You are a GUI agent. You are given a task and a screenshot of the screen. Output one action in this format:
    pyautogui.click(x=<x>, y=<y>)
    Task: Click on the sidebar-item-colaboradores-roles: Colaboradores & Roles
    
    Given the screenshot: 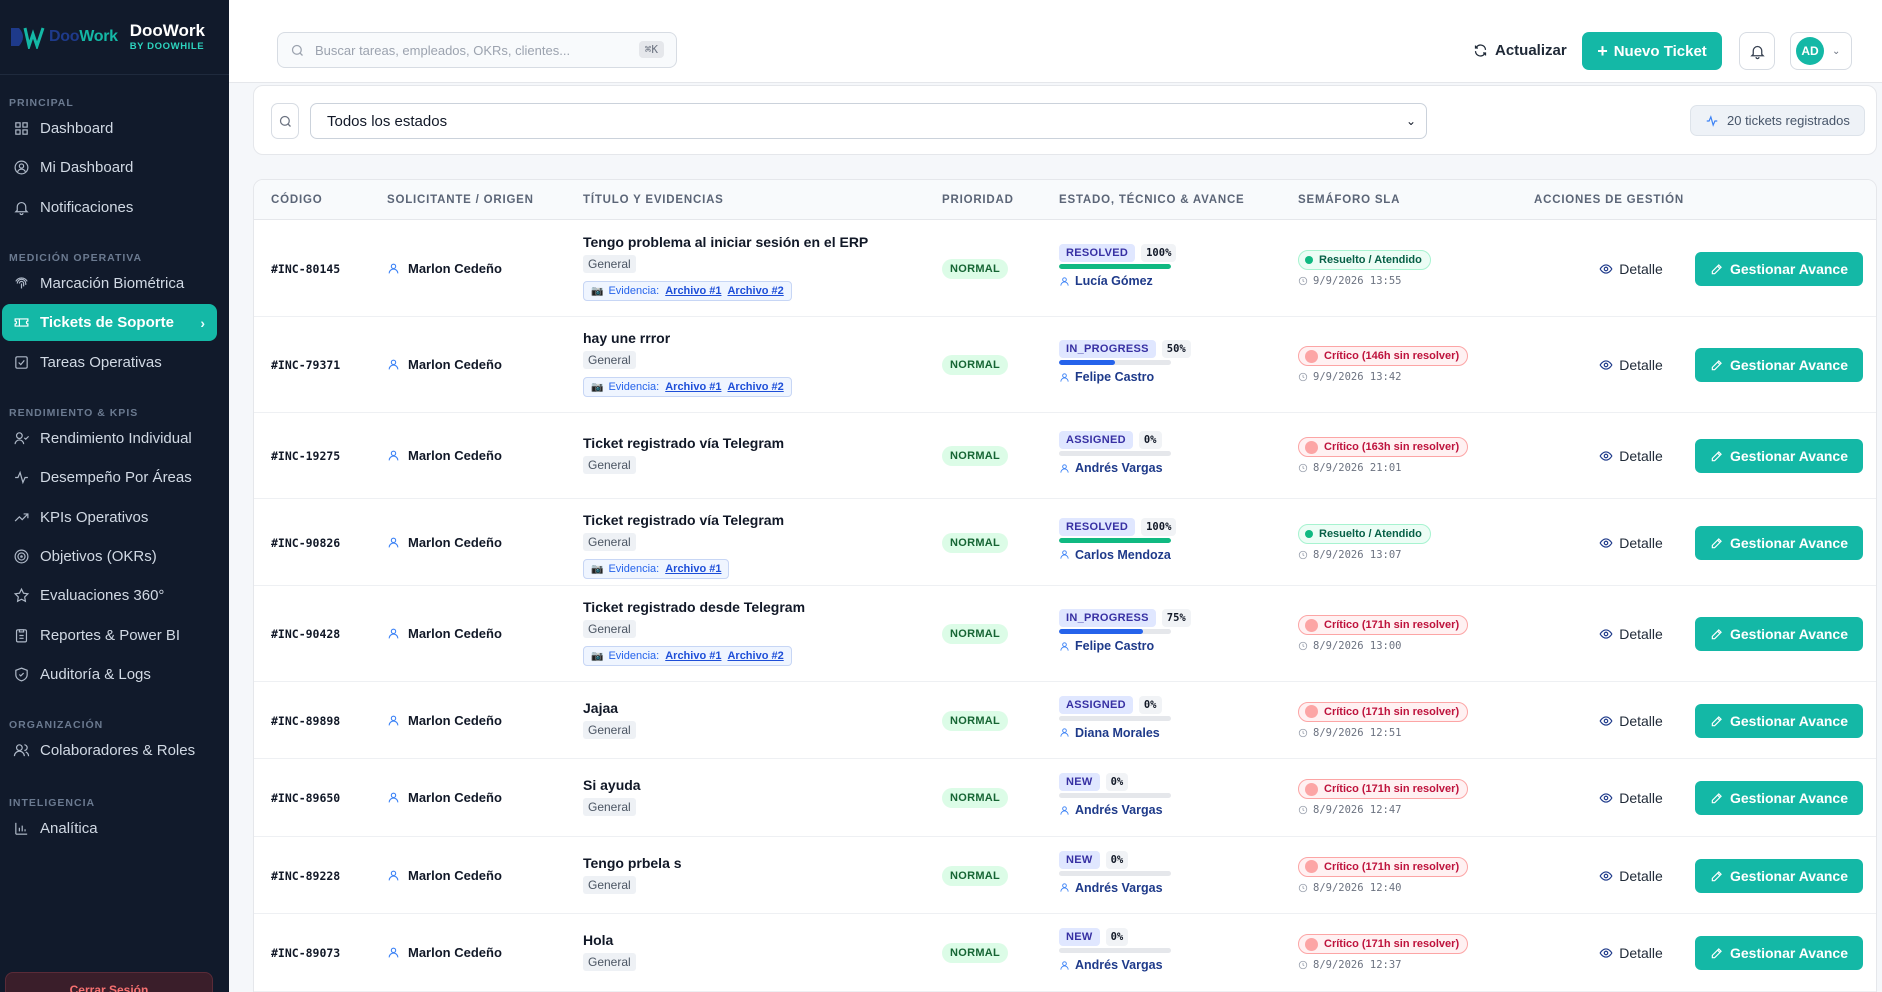 What is the action you would take?
    pyautogui.click(x=109, y=750)
    